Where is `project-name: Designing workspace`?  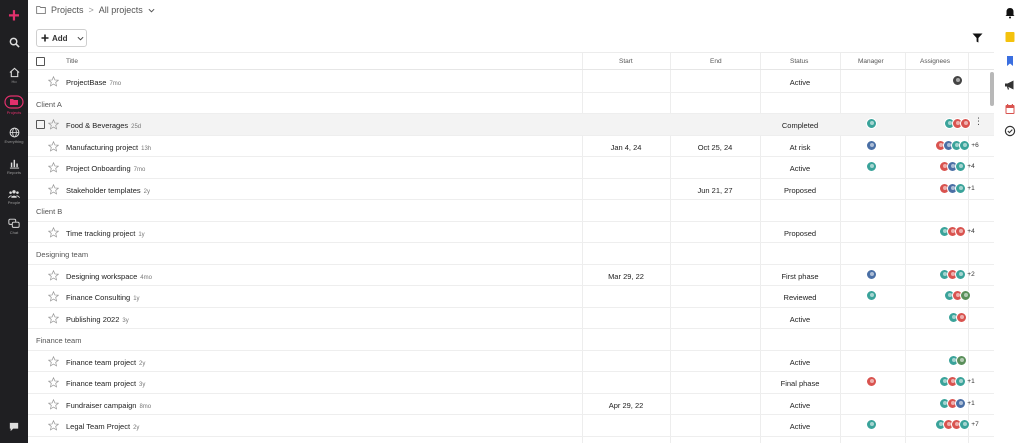 project-name: Designing workspace is located at coordinates (101, 276).